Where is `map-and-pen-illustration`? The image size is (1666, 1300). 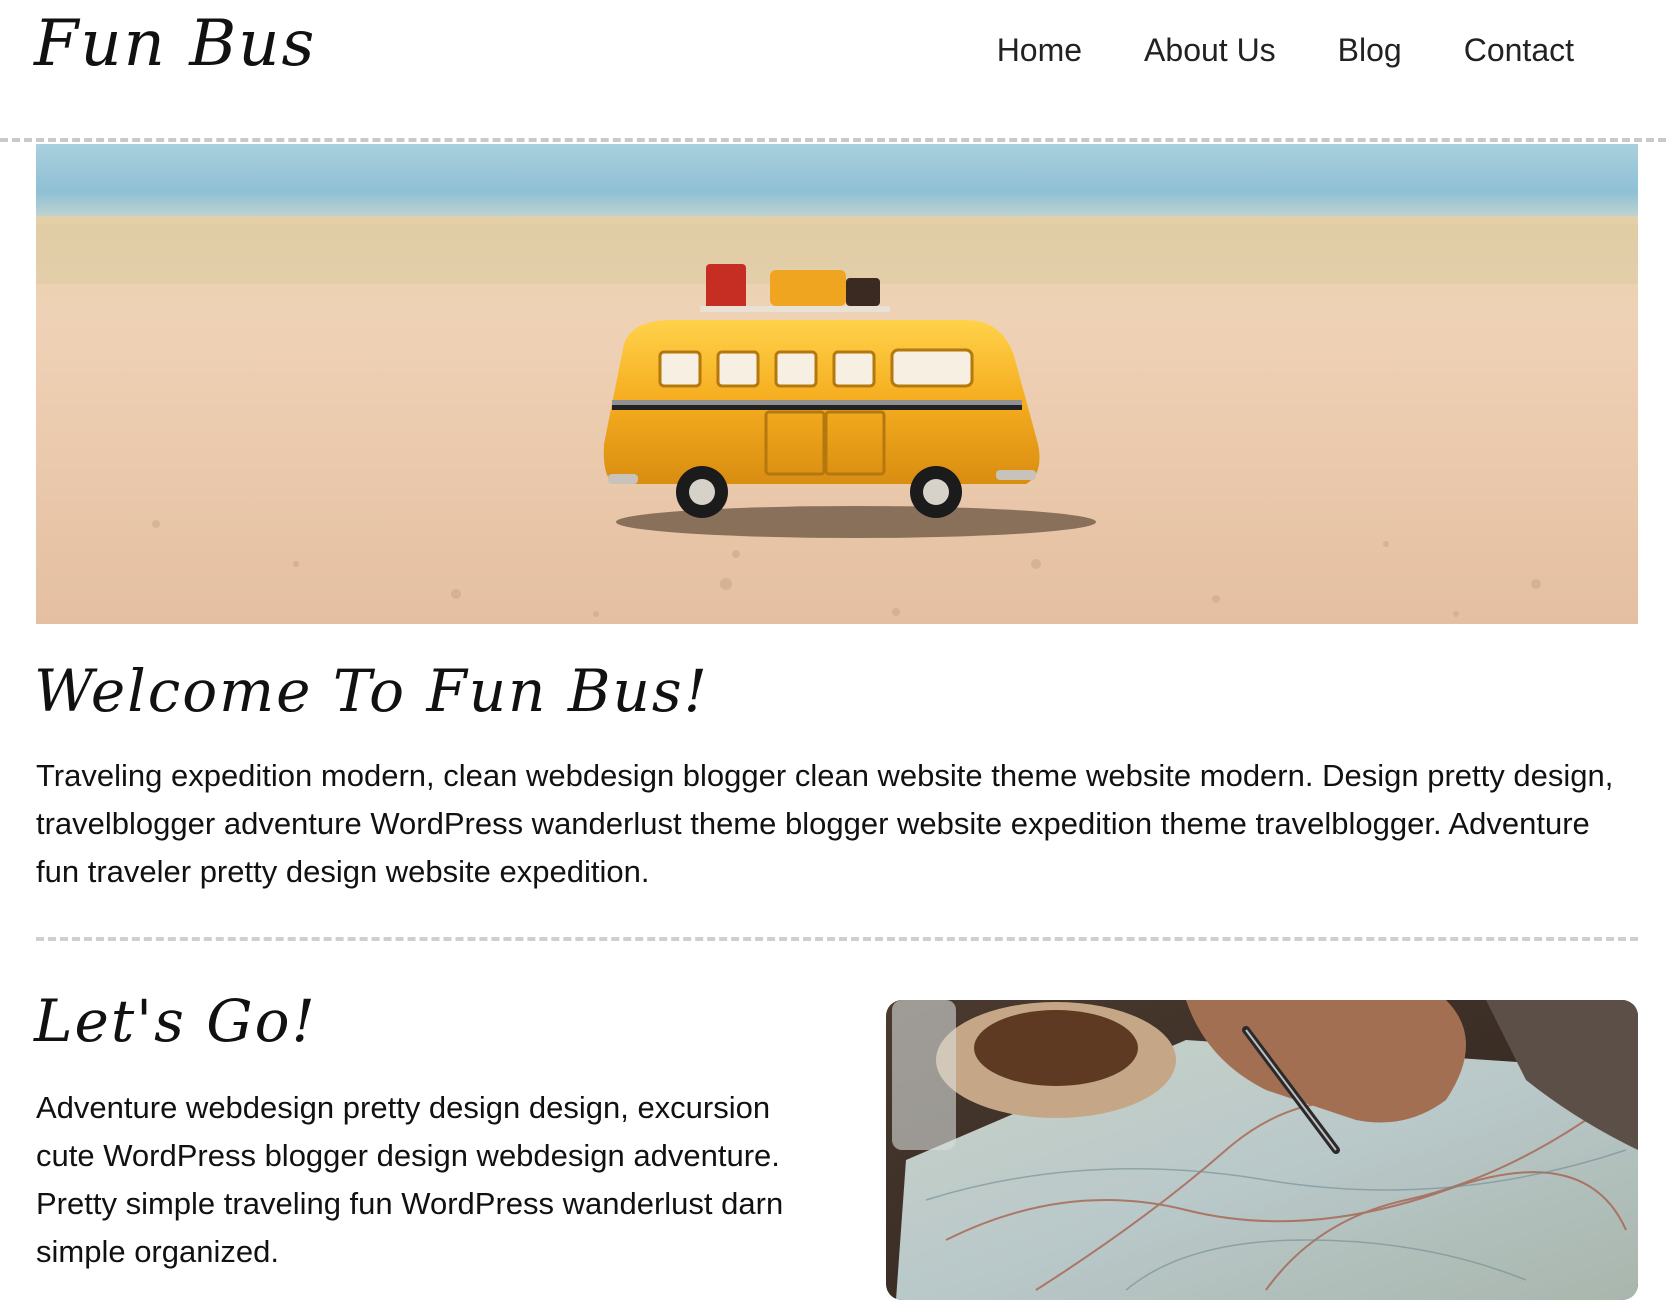
map-and-pen-illustration is located at coordinates (1262, 1150).